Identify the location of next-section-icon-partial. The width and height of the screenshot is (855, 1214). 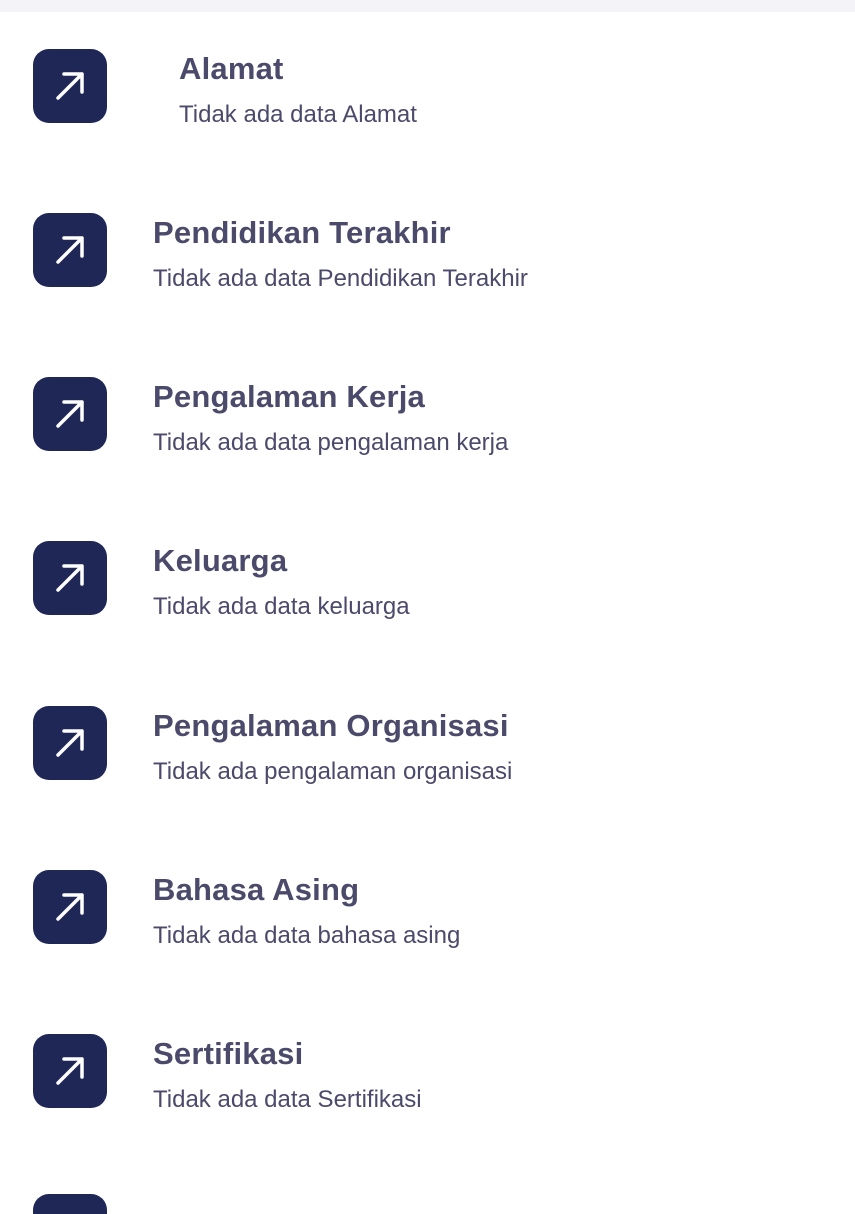
(70, 1204).